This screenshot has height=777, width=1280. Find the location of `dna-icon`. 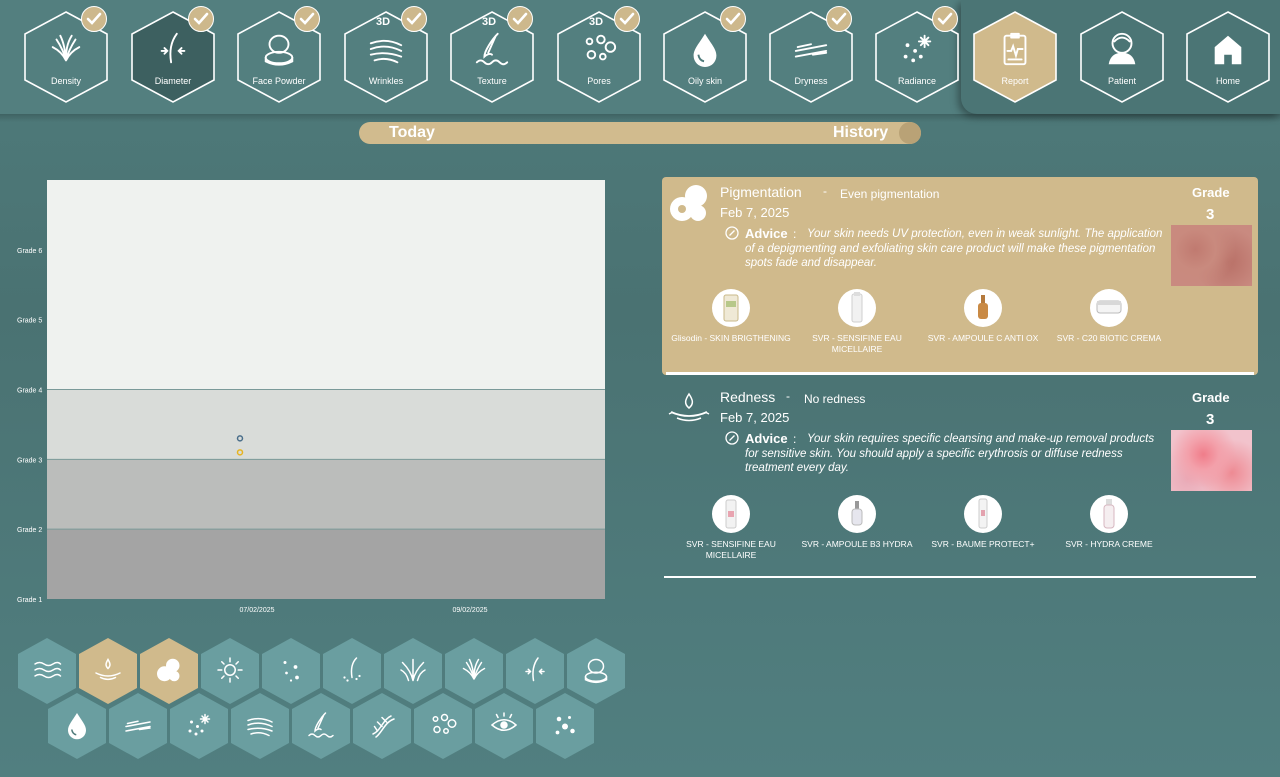

dna-icon is located at coordinates (383, 726).